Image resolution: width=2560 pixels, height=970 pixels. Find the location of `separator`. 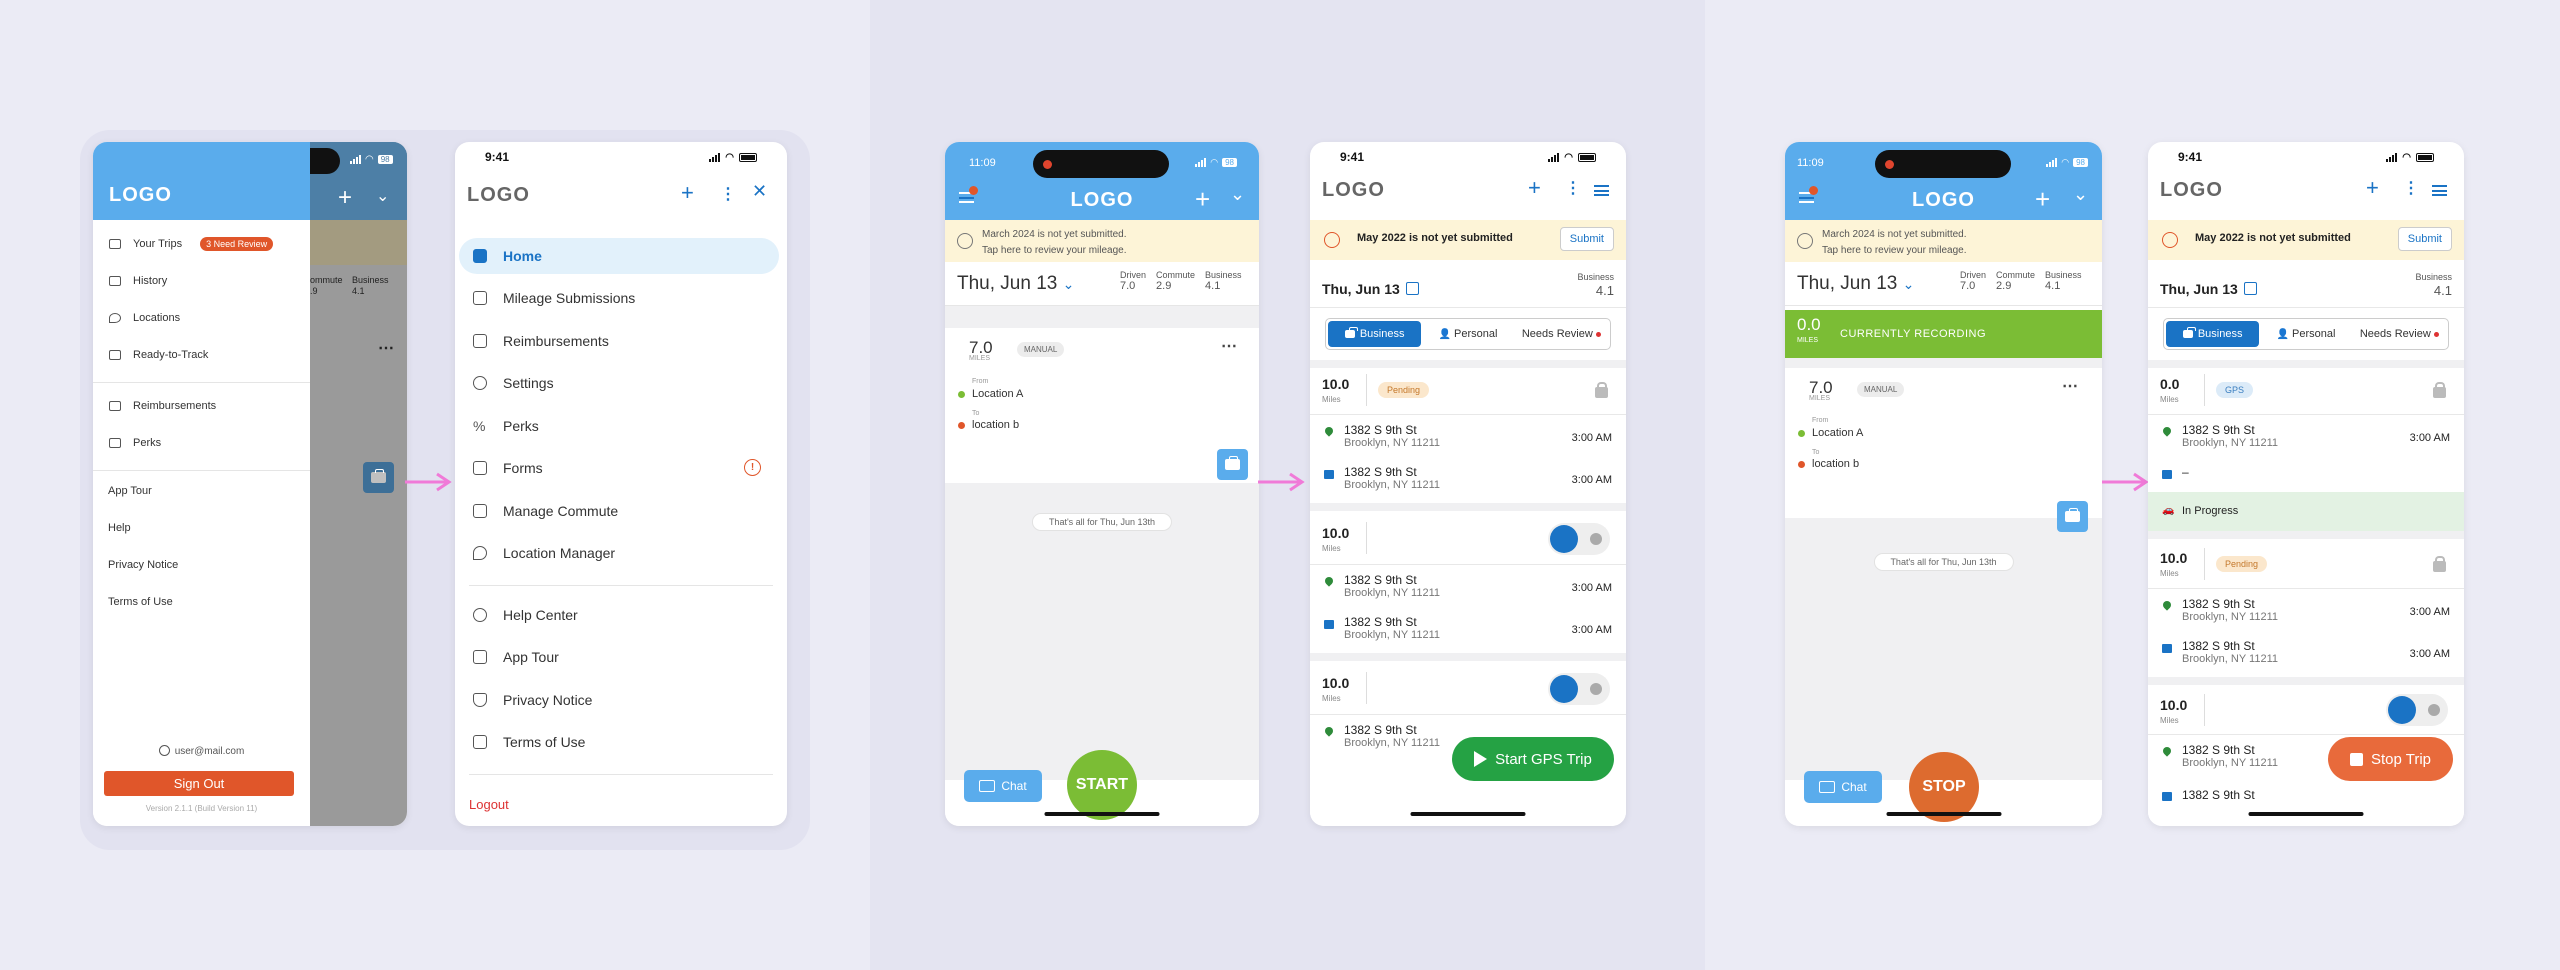

separator is located at coordinates (1468, 507).